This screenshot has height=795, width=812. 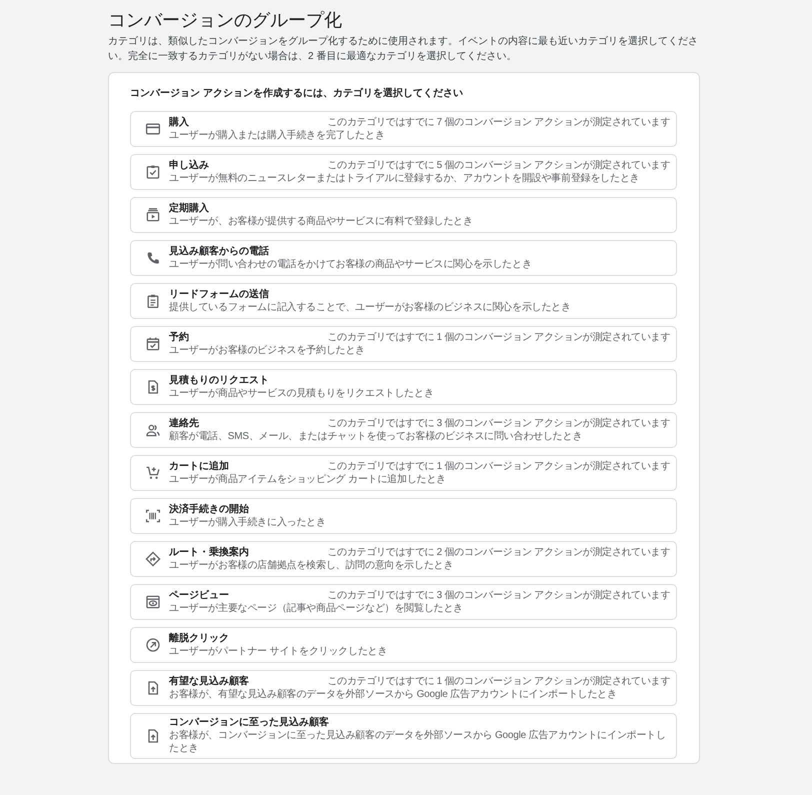 I want to click on category-title: 連絡先, so click(x=184, y=424).